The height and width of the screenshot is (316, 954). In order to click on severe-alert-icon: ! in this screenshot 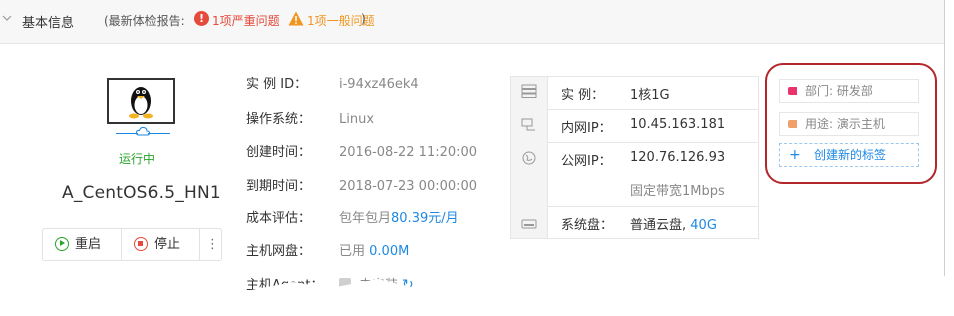, I will do `click(201, 18)`.